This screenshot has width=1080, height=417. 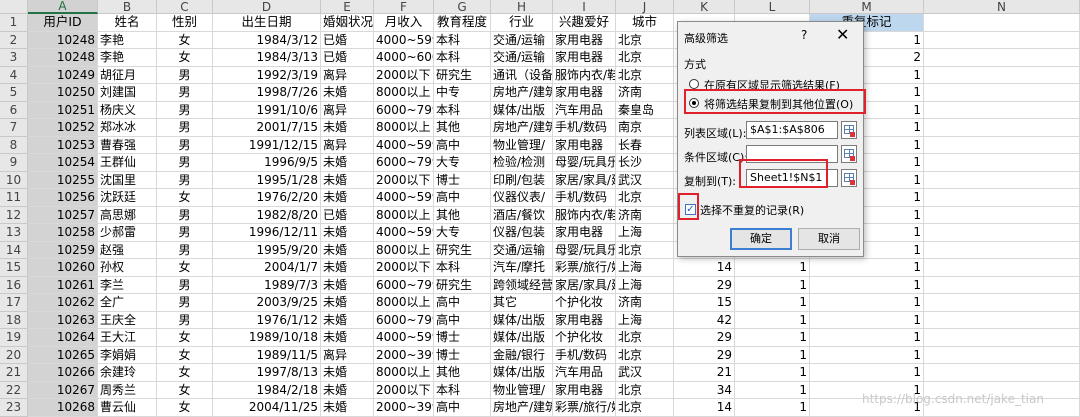 I want to click on table-cell: 房地产/建筑, so click(x=522, y=128).